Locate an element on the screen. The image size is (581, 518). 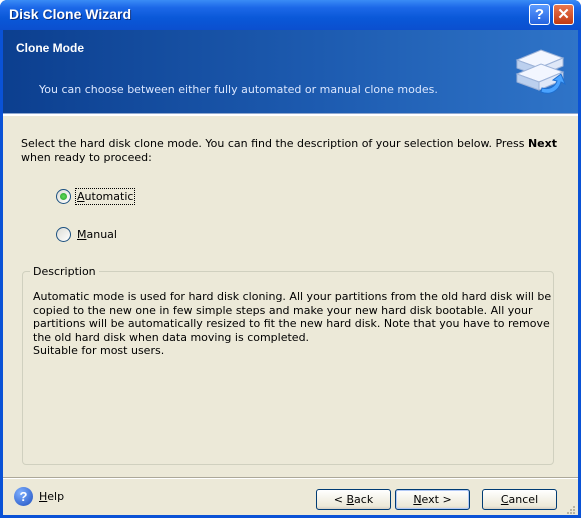
cancel-label-rest: ancel is located at coordinates (523, 499).